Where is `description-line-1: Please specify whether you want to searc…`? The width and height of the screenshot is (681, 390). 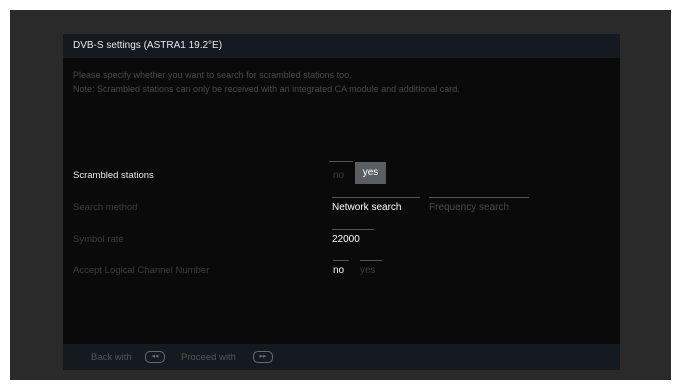
description-line-1: Please specify whether you want to searc… is located at coordinates (212, 75).